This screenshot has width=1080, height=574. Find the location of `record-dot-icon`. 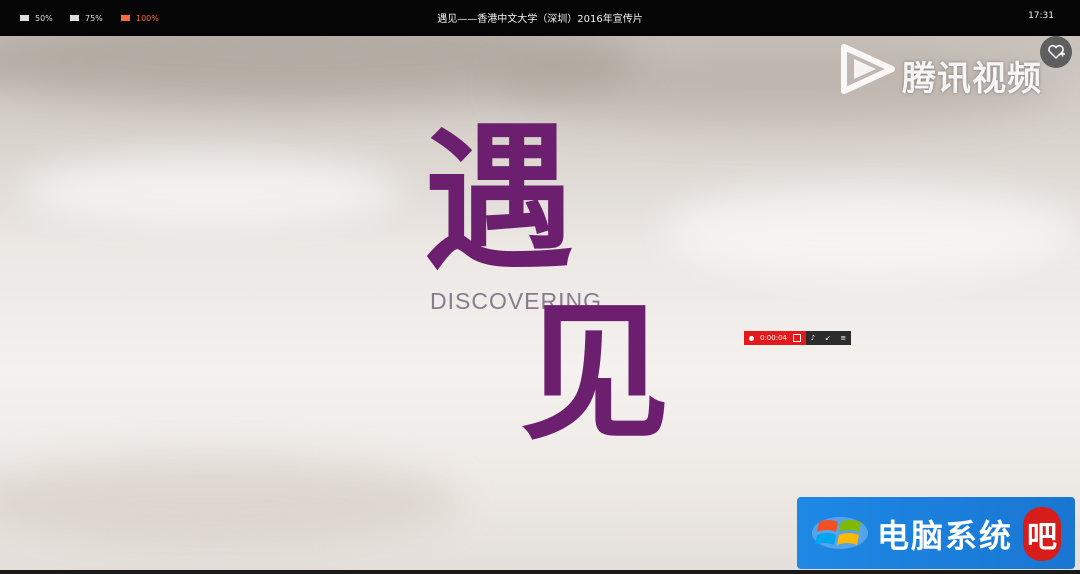

record-dot-icon is located at coordinates (751, 338).